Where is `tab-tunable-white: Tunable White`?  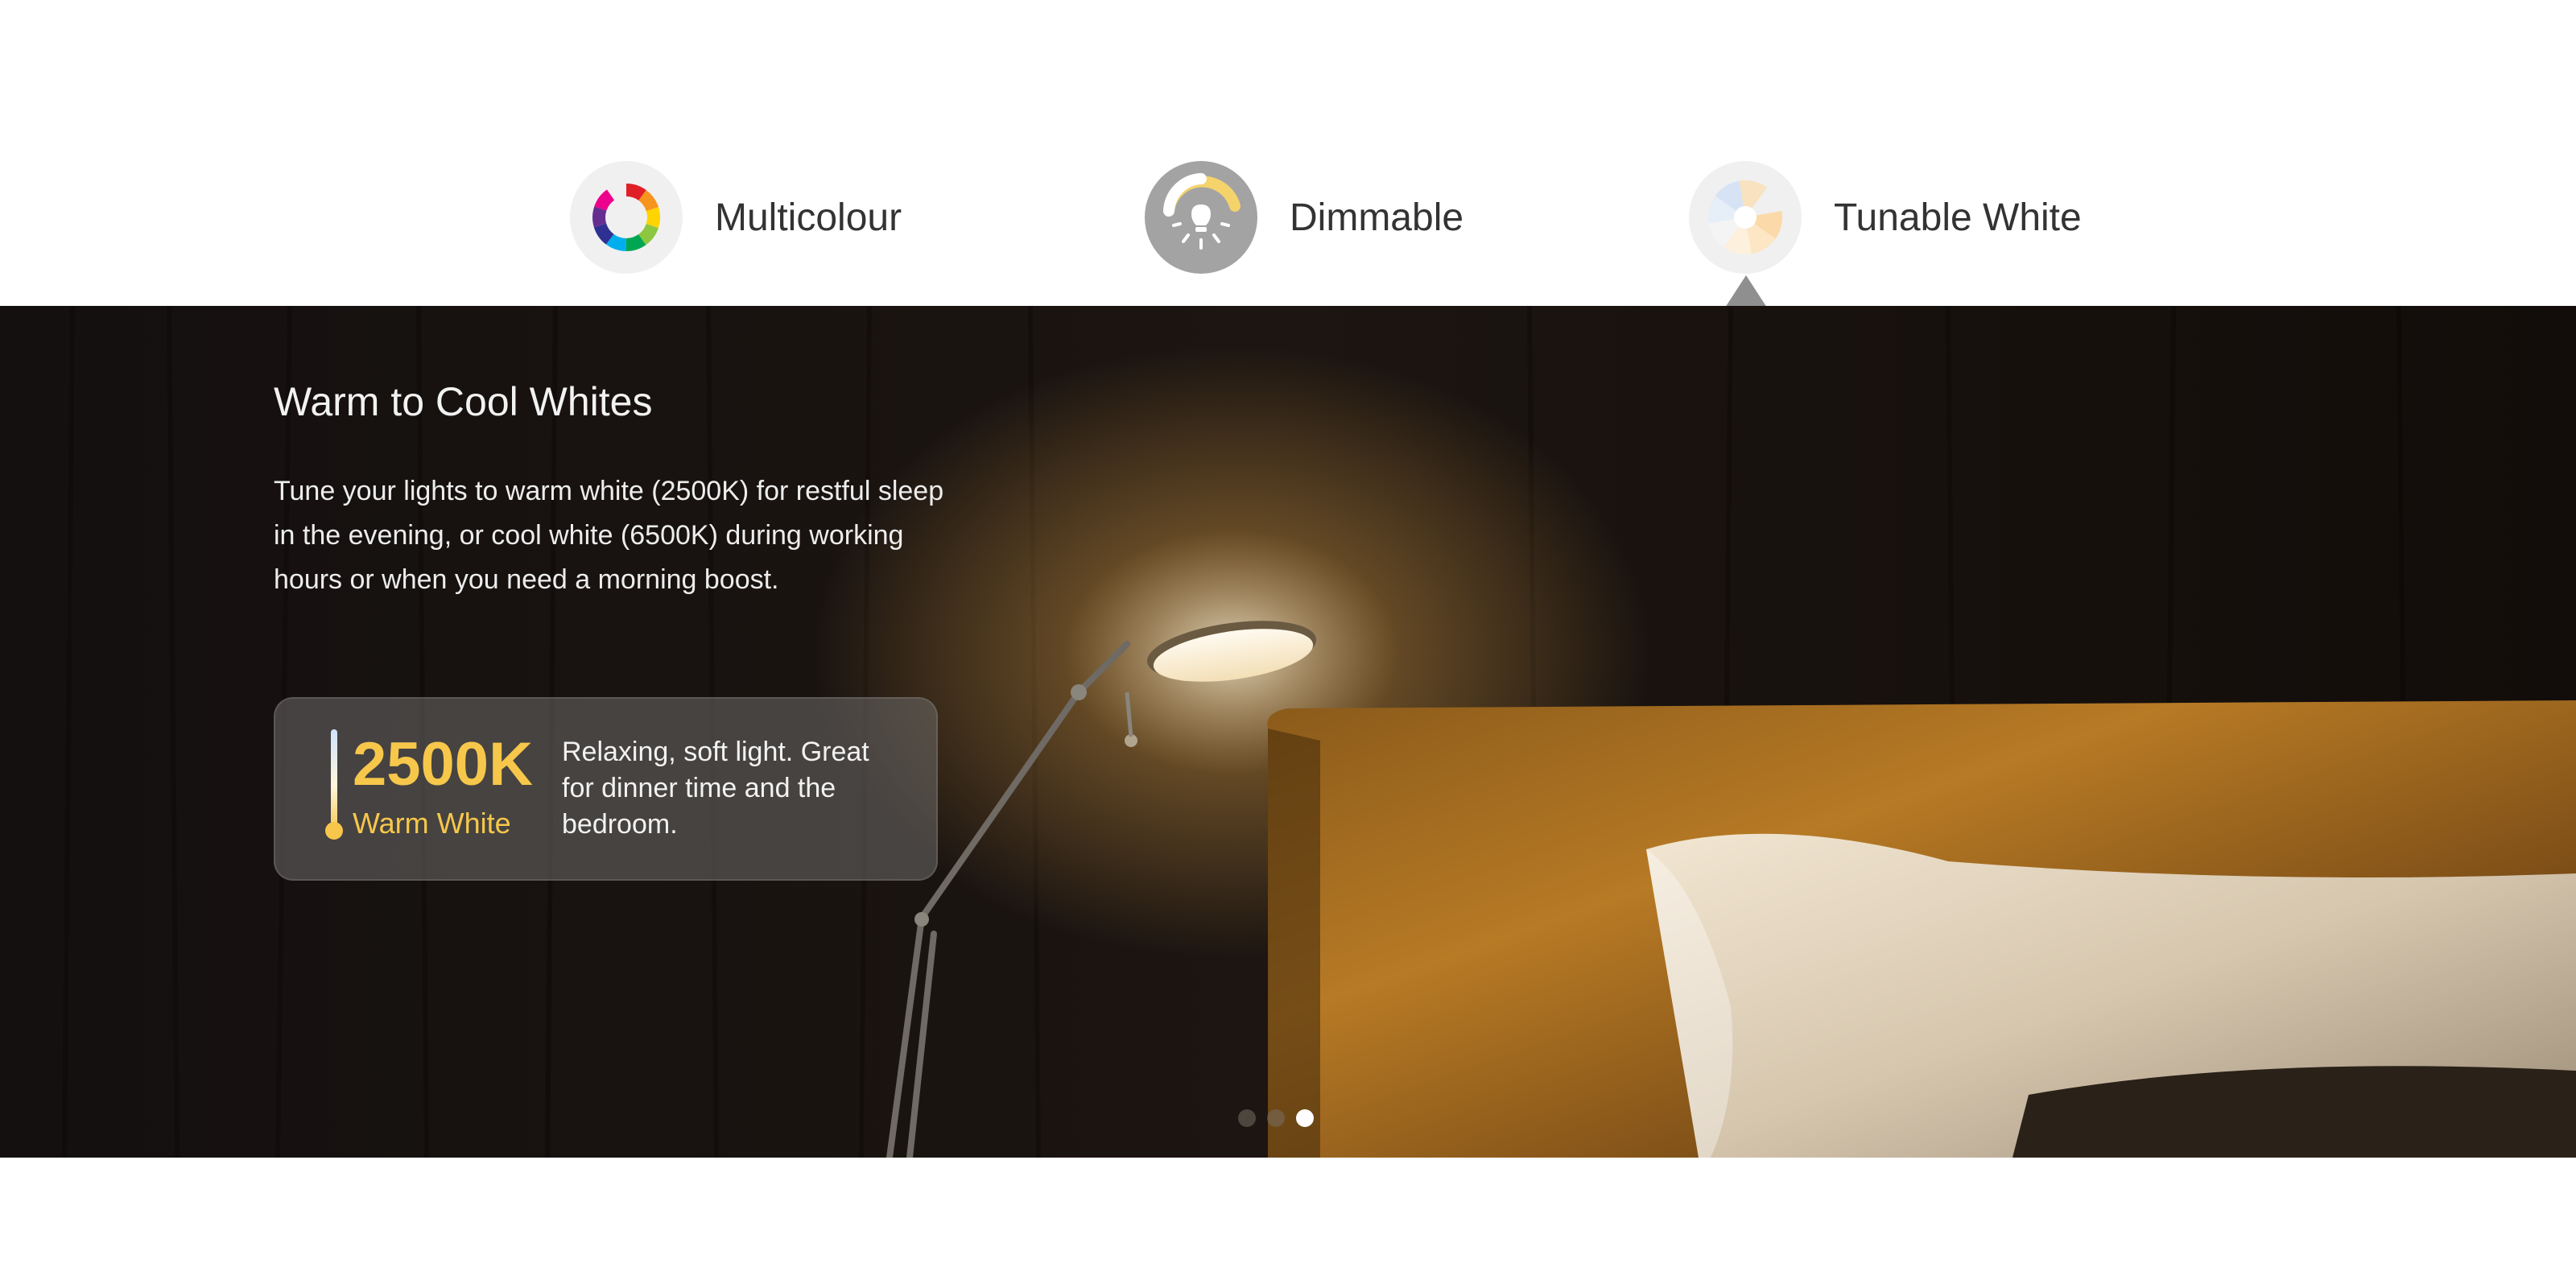
tab-tunable-white: Tunable White is located at coordinates (1885, 217).